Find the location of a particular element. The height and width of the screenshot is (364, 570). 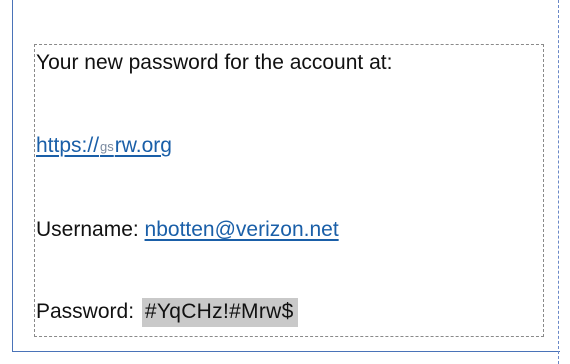

username-email-link: nbotten@verizon.net is located at coordinates (242, 229).